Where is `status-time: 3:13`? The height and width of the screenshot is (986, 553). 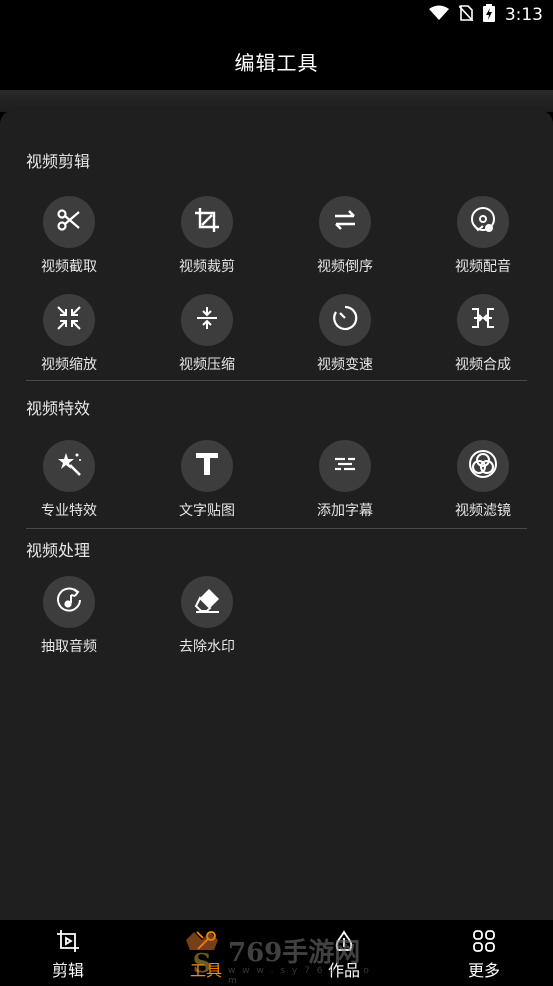 status-time: 3:13 is located at coordinates (523, 15).